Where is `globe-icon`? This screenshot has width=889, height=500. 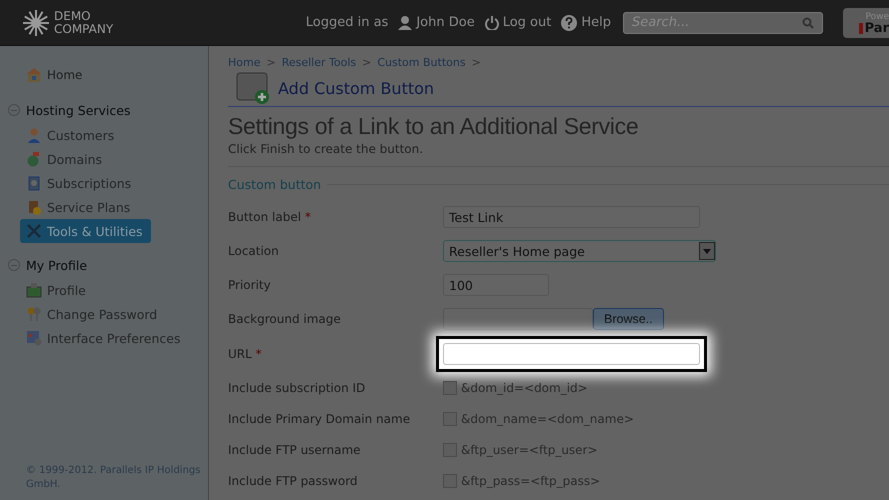 globe-icon is located at coordinates (34, 159).